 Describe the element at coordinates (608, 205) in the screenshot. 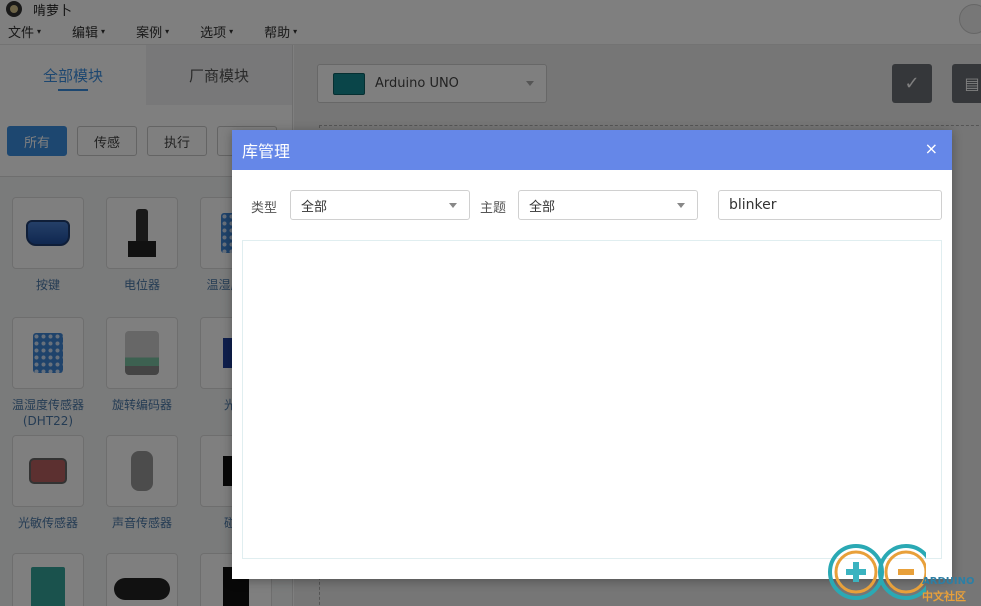

I see `topic-select: 全部` at that location.